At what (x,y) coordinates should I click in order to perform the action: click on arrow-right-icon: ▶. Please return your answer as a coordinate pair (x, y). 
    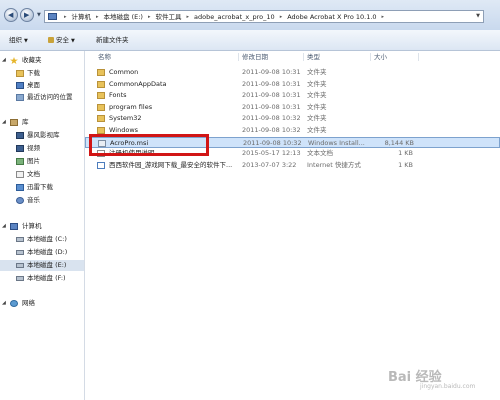
    Looking at the image, I should click on (27, 15).